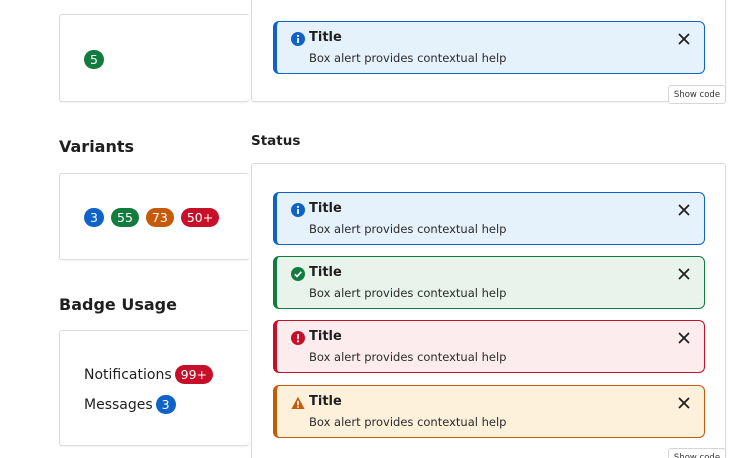 This screenshot has height=458, width=740. Describe the element at coordinates (200, 217) in the screenshot. I see `badge-danger: 50+` at that location.